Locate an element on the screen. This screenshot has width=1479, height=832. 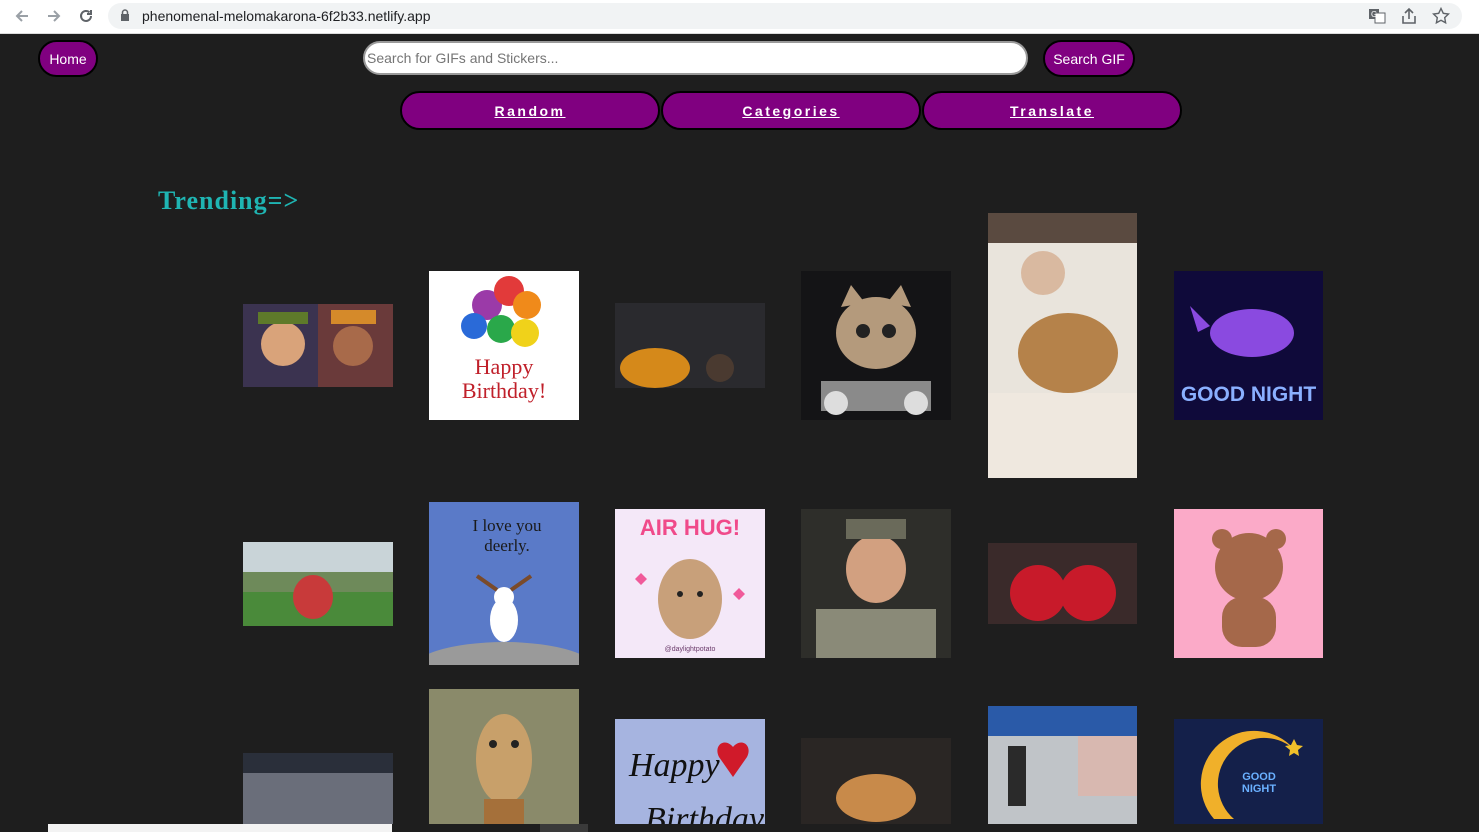
tab-translate: Translate is located at coordinates (1052, 110).